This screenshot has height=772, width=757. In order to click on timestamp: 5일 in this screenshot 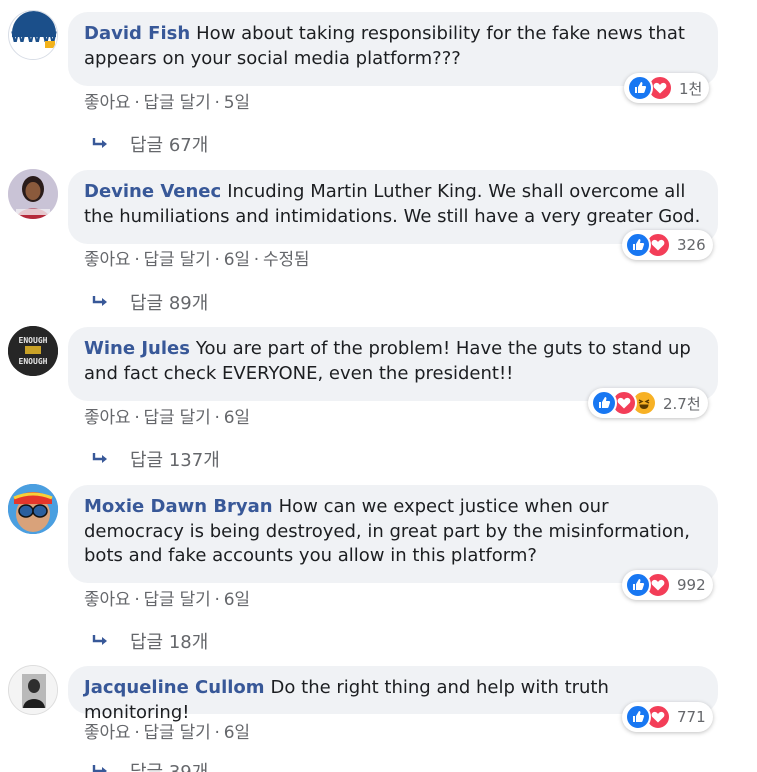, I will do `click(237, 103)`.